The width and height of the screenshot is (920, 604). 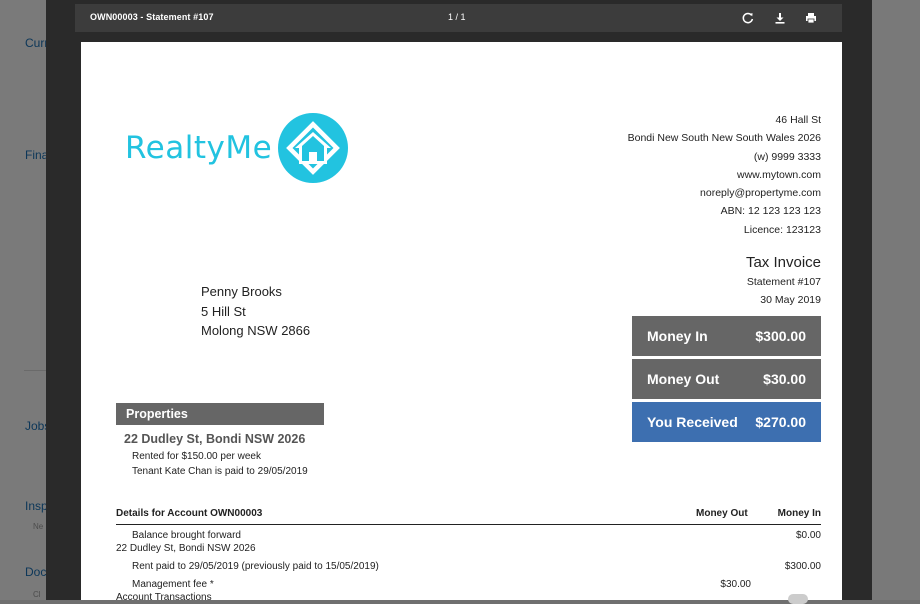 I want to click on document-title: OWN00003 - Statement #107, so click(x=152, y=17).